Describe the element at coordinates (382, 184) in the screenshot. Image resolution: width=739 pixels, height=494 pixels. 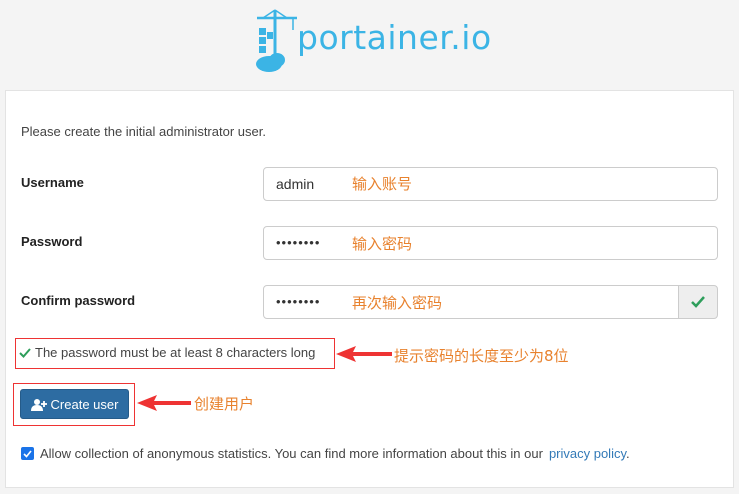
I see `username-annotation: 输入账号` at that location.